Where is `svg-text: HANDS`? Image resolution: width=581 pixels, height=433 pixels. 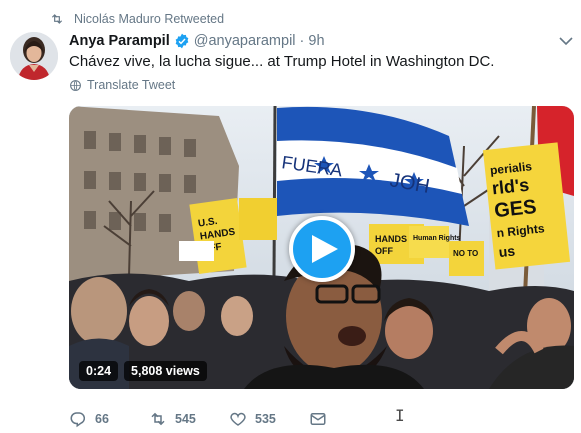
svg-text: HANDS is located at coordinates (391, 239).